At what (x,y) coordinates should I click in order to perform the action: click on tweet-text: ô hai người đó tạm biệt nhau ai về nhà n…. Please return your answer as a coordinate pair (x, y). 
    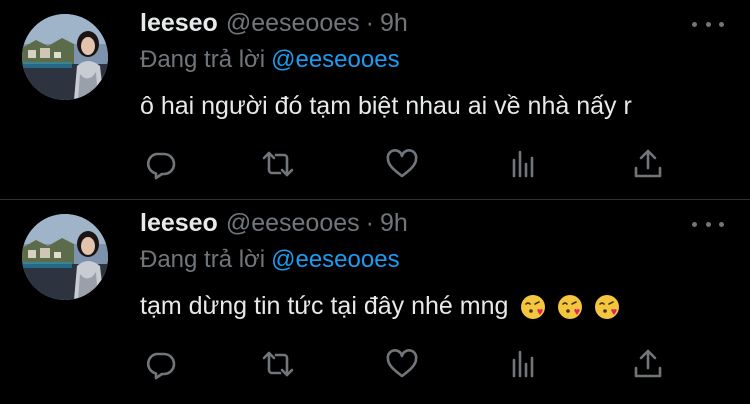
    Looking at the image, I should click on (386, 106).